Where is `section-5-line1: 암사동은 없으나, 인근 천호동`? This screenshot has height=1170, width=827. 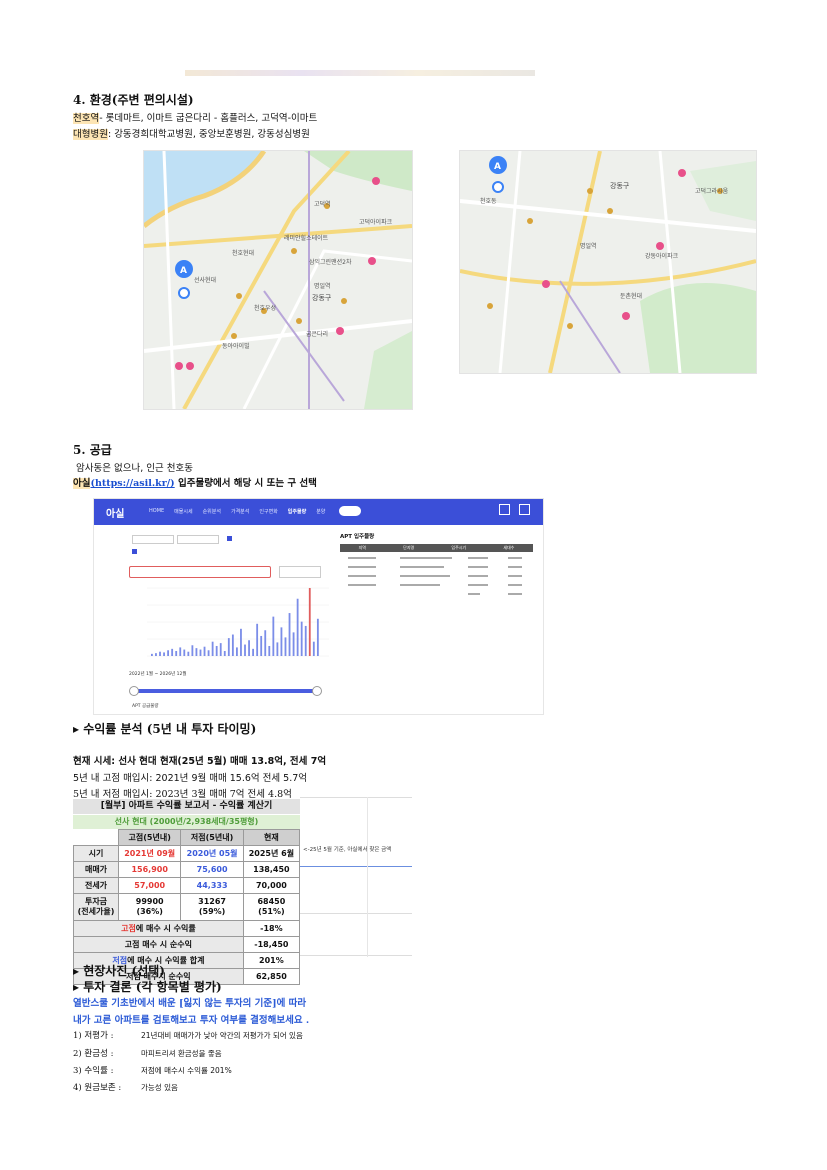
section-5-line1: 암사동은 없으나, 인근 천호동 is located at coordinates (134, 468).